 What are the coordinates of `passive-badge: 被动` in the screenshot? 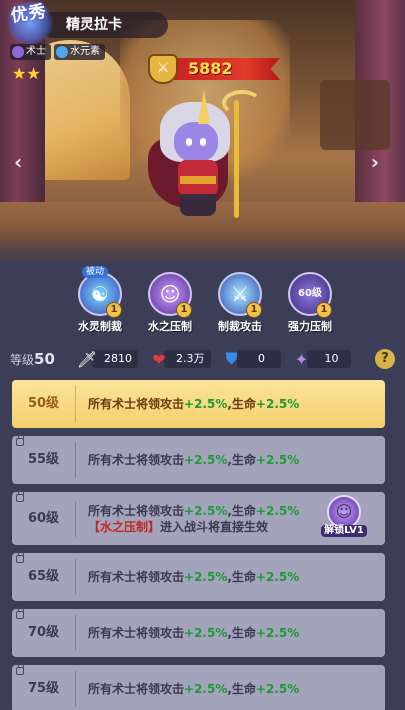 It's located at (95, 272).